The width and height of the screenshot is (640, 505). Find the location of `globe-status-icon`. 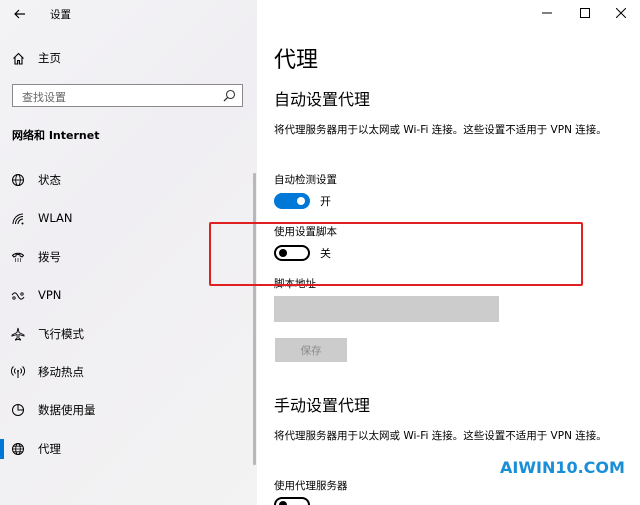

globe-status-icon is located at coordinates (18, 180).